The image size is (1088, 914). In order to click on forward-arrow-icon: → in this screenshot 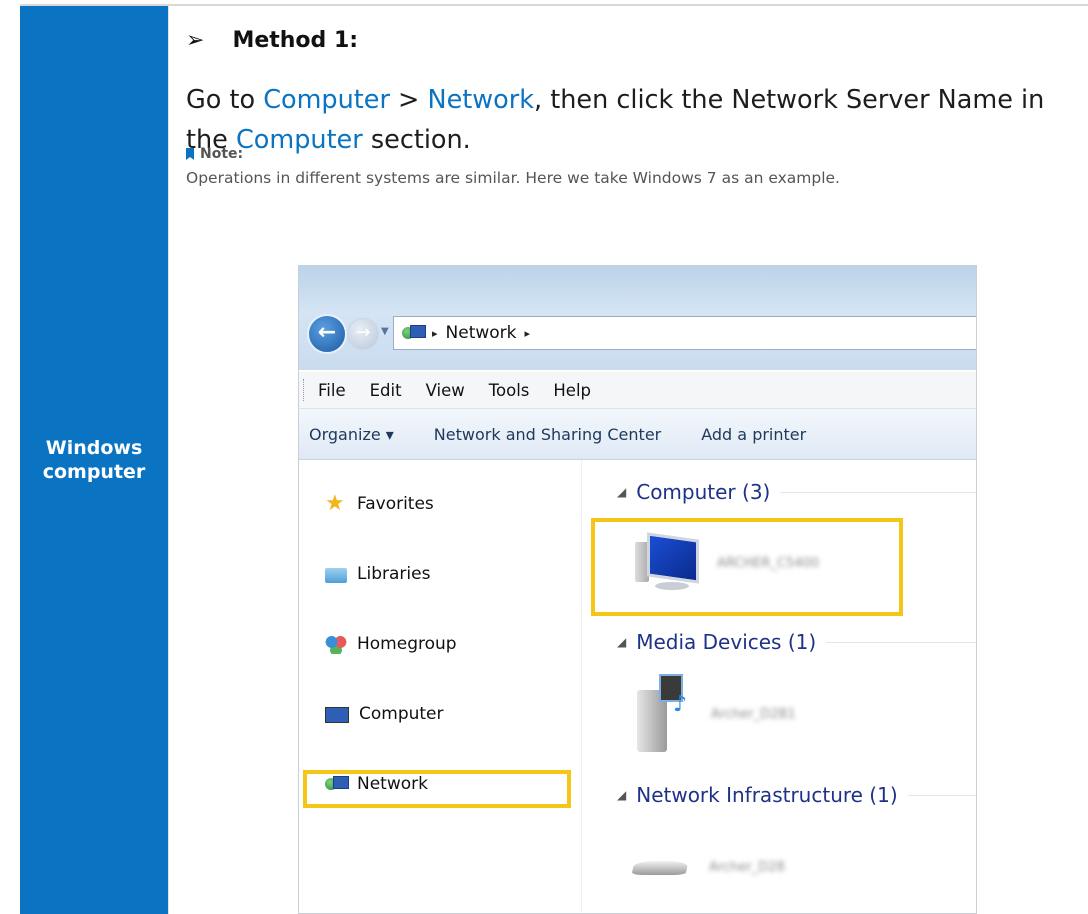, I will do `click(363, 334)`.